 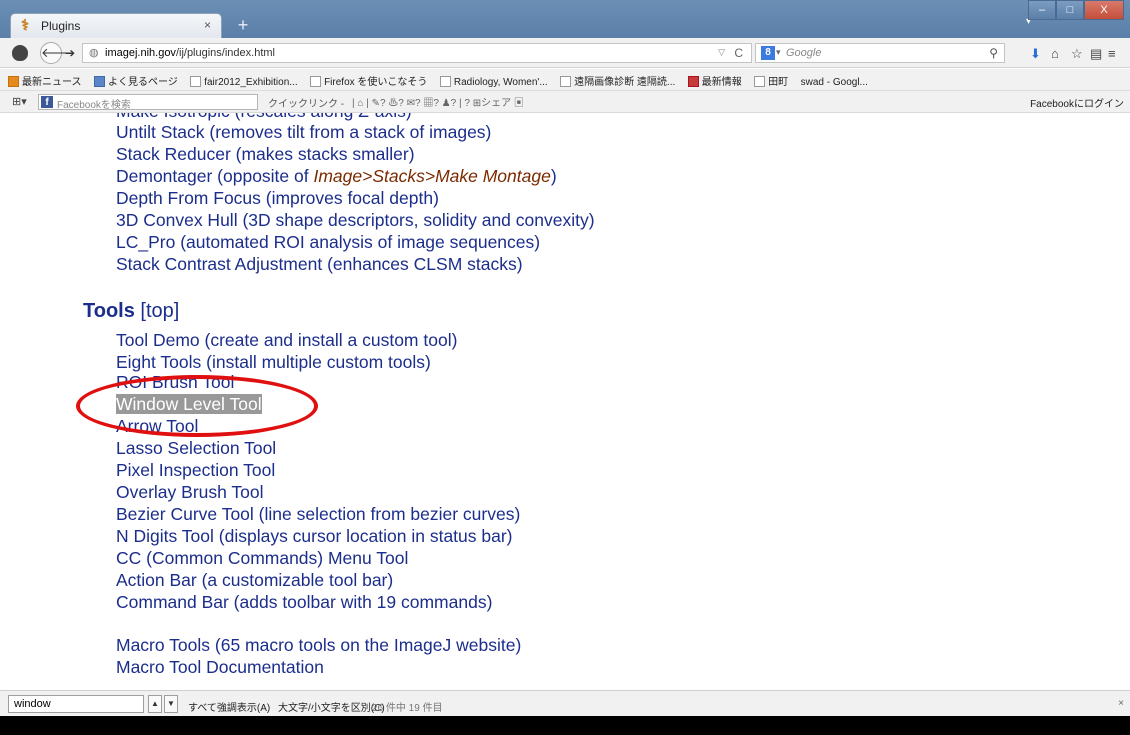 What do you see at coordinates (61, 26) in the screenshot?
I see `tab-title: Plugins` at bounding box center [61, 26].